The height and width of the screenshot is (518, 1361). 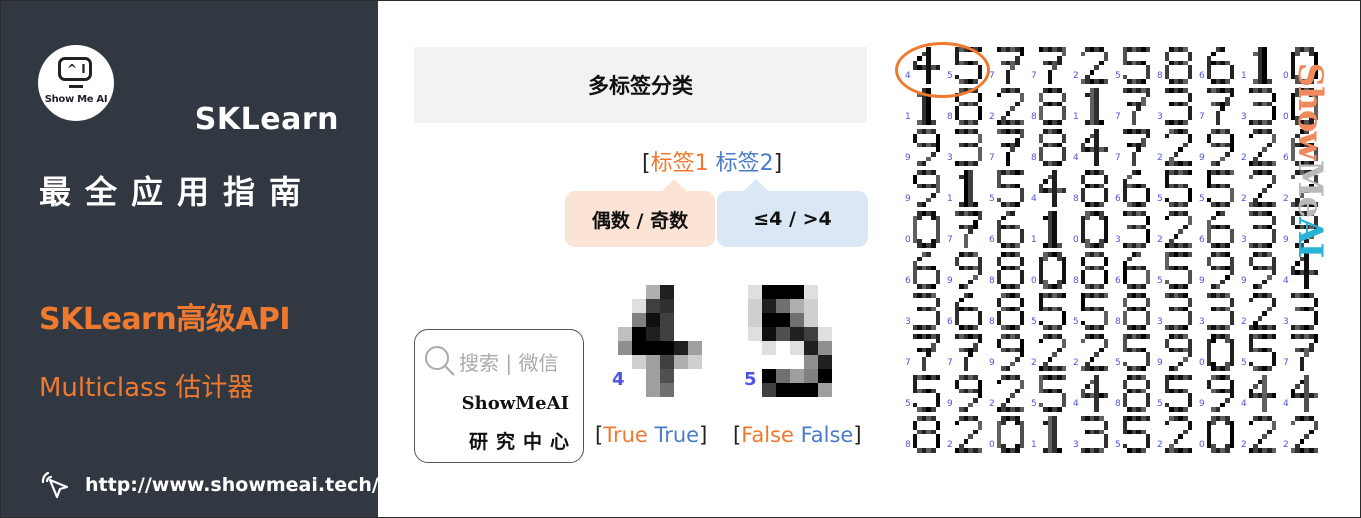 I want to click on example-digit-image: 5, so click(x=794, y=347).